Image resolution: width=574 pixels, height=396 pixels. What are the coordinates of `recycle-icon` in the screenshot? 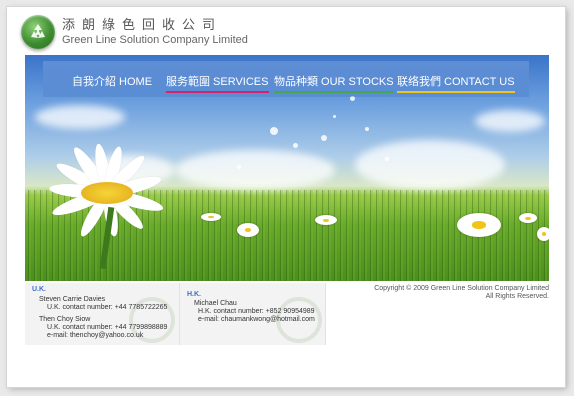 It's located at (38, 32).